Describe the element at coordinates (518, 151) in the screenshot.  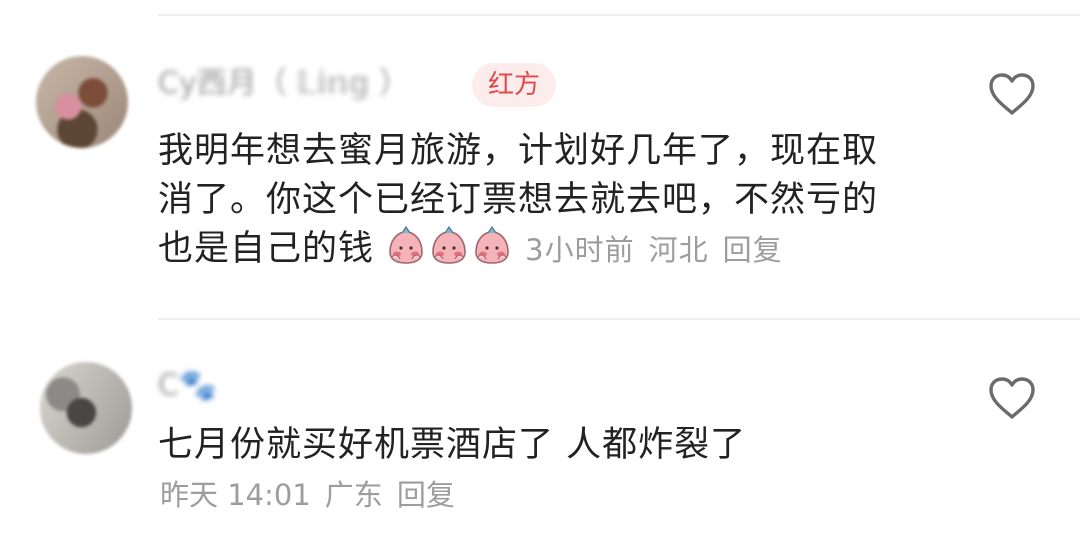
I see `comment-text-line: 我明年想去蜜月旅游，计划好几年了，现在取` at that location.